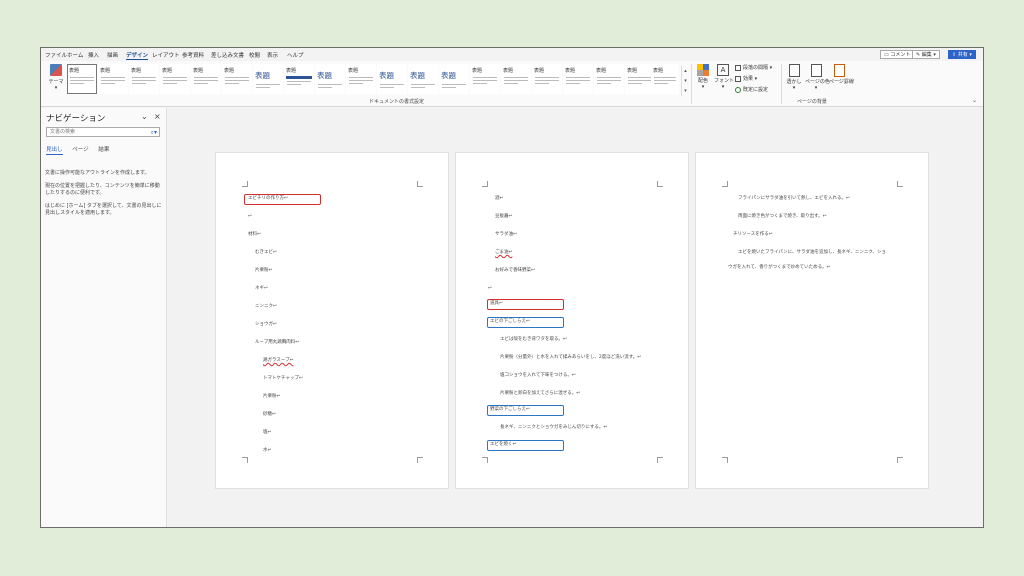 The image size is (1024, 576). What do you see at coordinates (269, 414) in the screenshot?
I see `doc-line: 砂糖↩` at bounding box center [269, 414].